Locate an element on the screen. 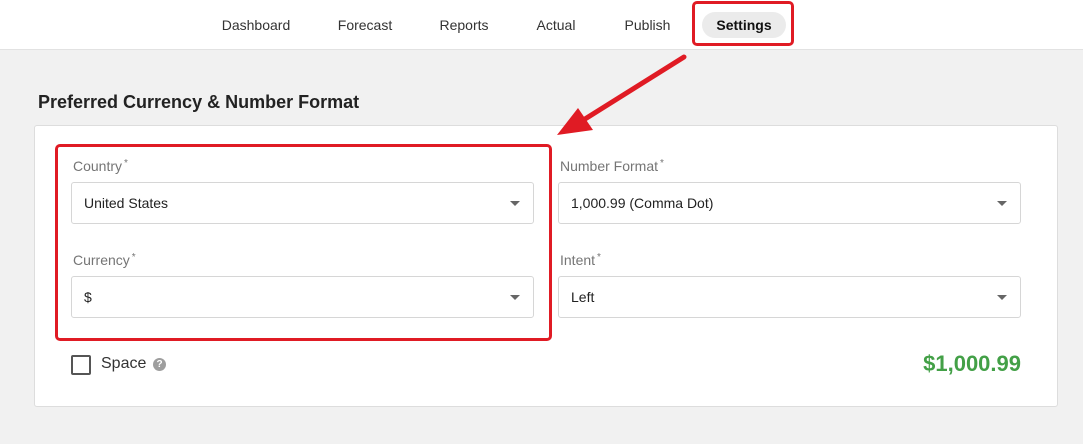 The height and width of the screenshot is (444, 1083). help-circle-icon: ? is located at coordinates (159, 364).